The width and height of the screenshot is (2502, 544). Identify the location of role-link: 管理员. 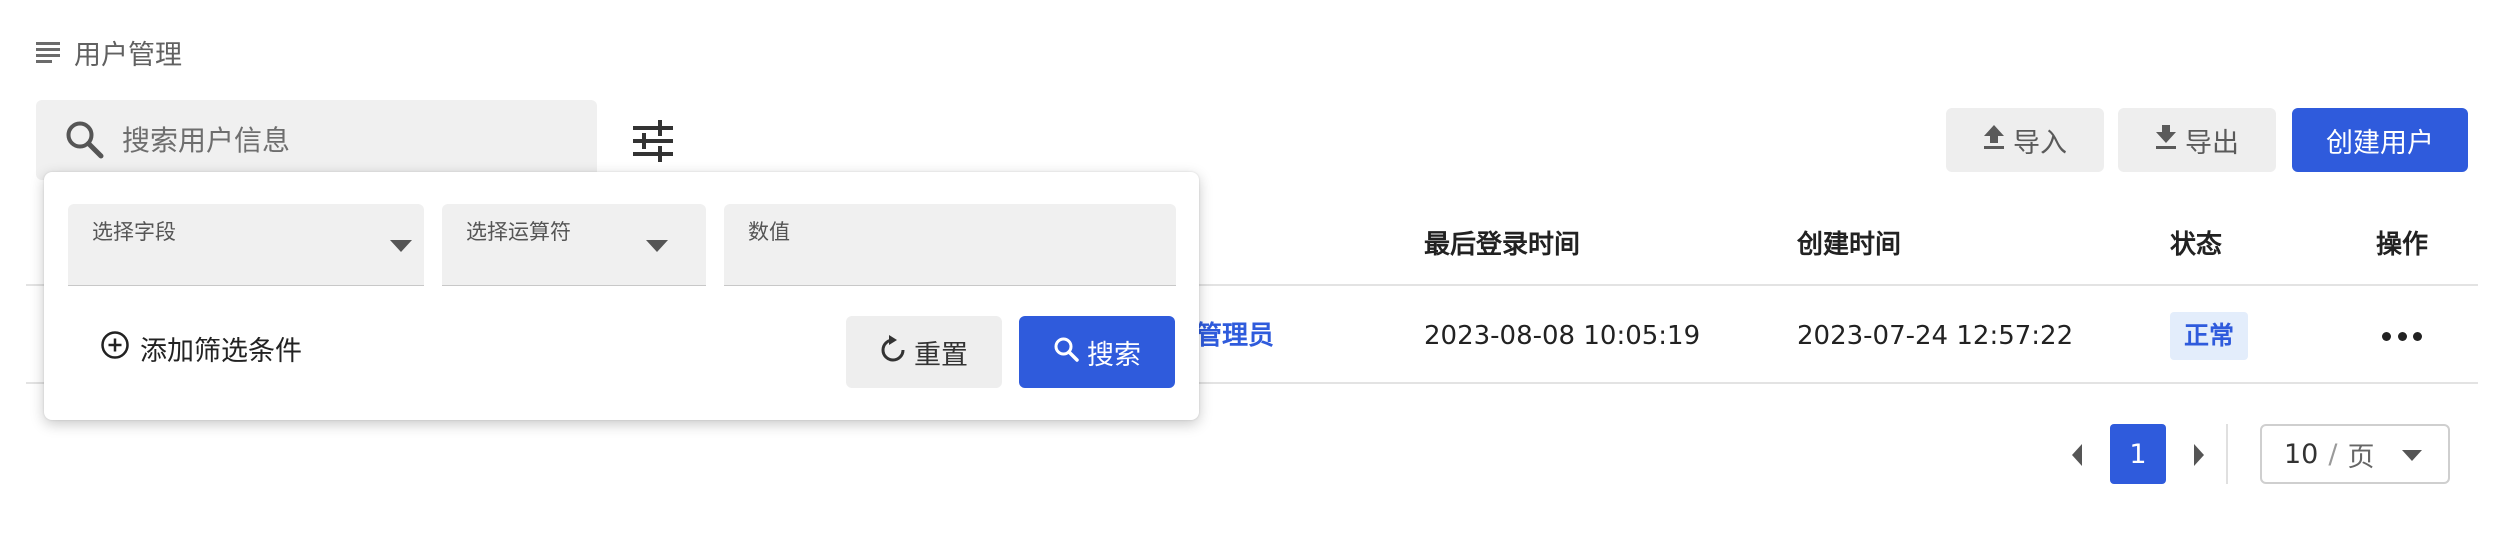
(1235, 336).